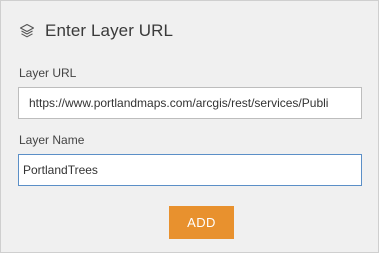 This screenshot has width=379, height=253. Describe the element at coordinates (52, 140) in the screenshot. I see `layer-name-label: Layer Name` at that location.